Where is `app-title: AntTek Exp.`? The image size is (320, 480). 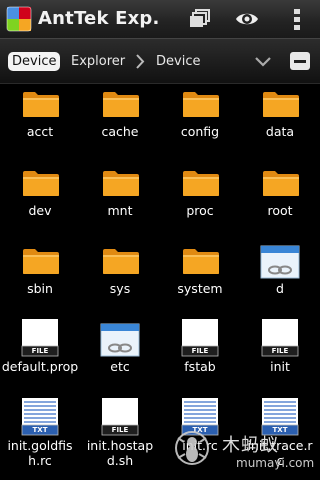
app-title: AntTek Exp. is located at coordinates (99, 18).